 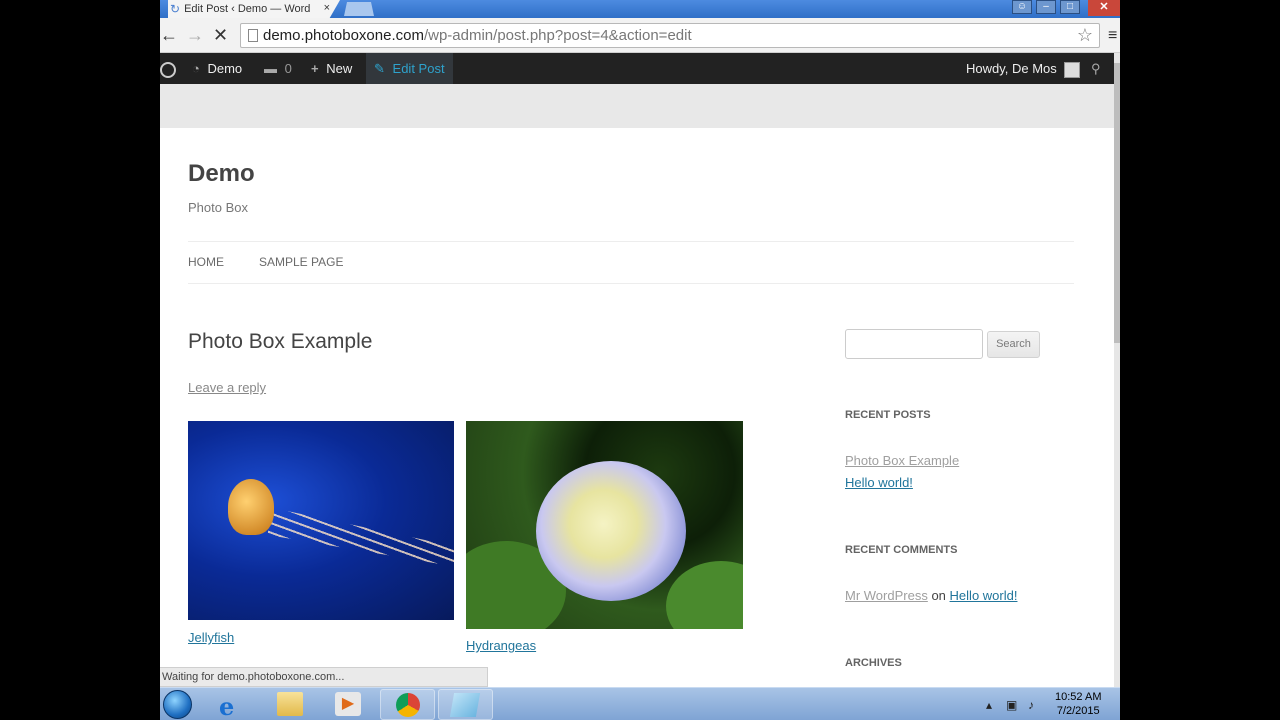 What do you see at coordinates (1117, 370) in the screenshot?
I see `page-scrollbar` at bounding box center [1117, 370].